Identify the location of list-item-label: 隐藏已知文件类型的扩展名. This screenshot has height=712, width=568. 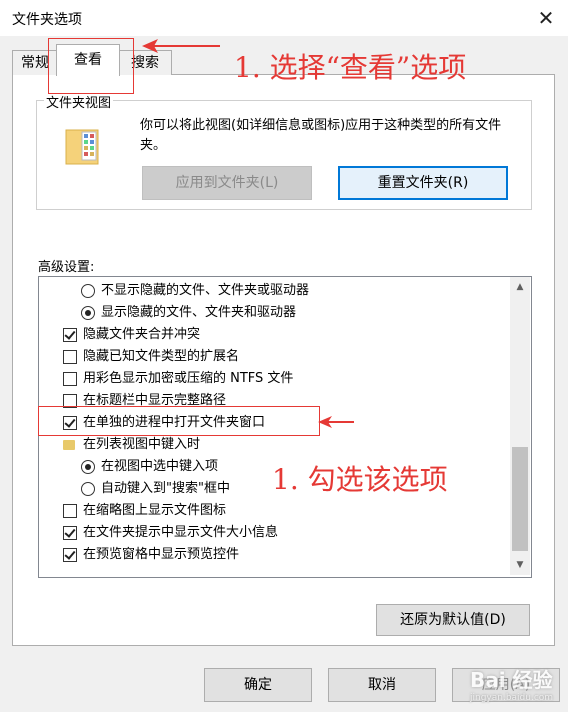
(161, 356).